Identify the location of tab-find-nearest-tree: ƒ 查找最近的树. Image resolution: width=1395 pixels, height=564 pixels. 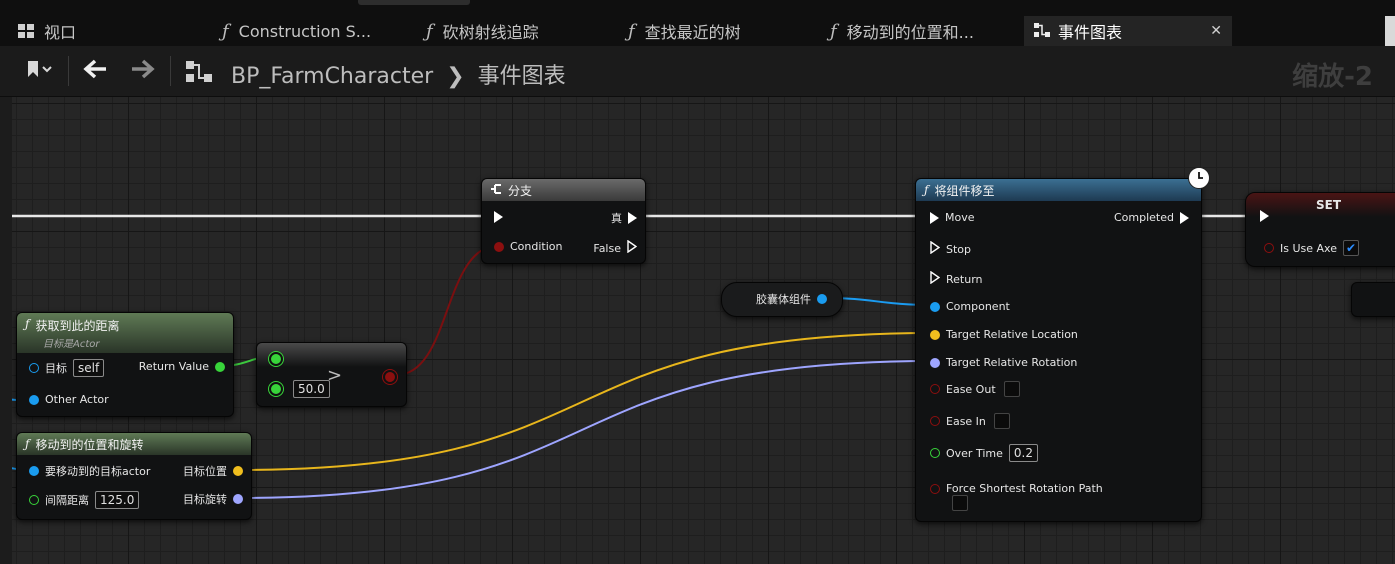
(684, 31).